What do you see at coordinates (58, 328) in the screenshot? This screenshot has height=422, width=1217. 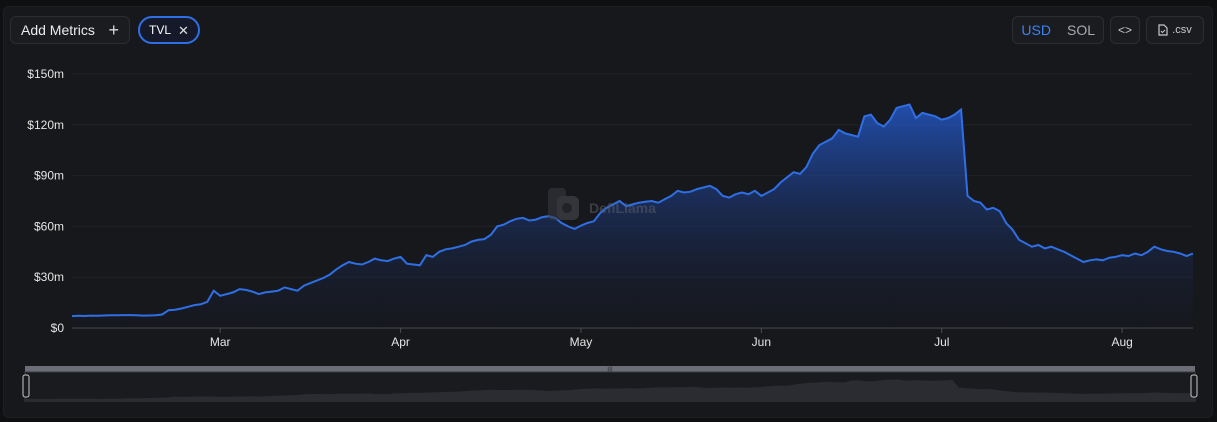 I see `y-tick-label: $0` at bounding box center [58, 328].